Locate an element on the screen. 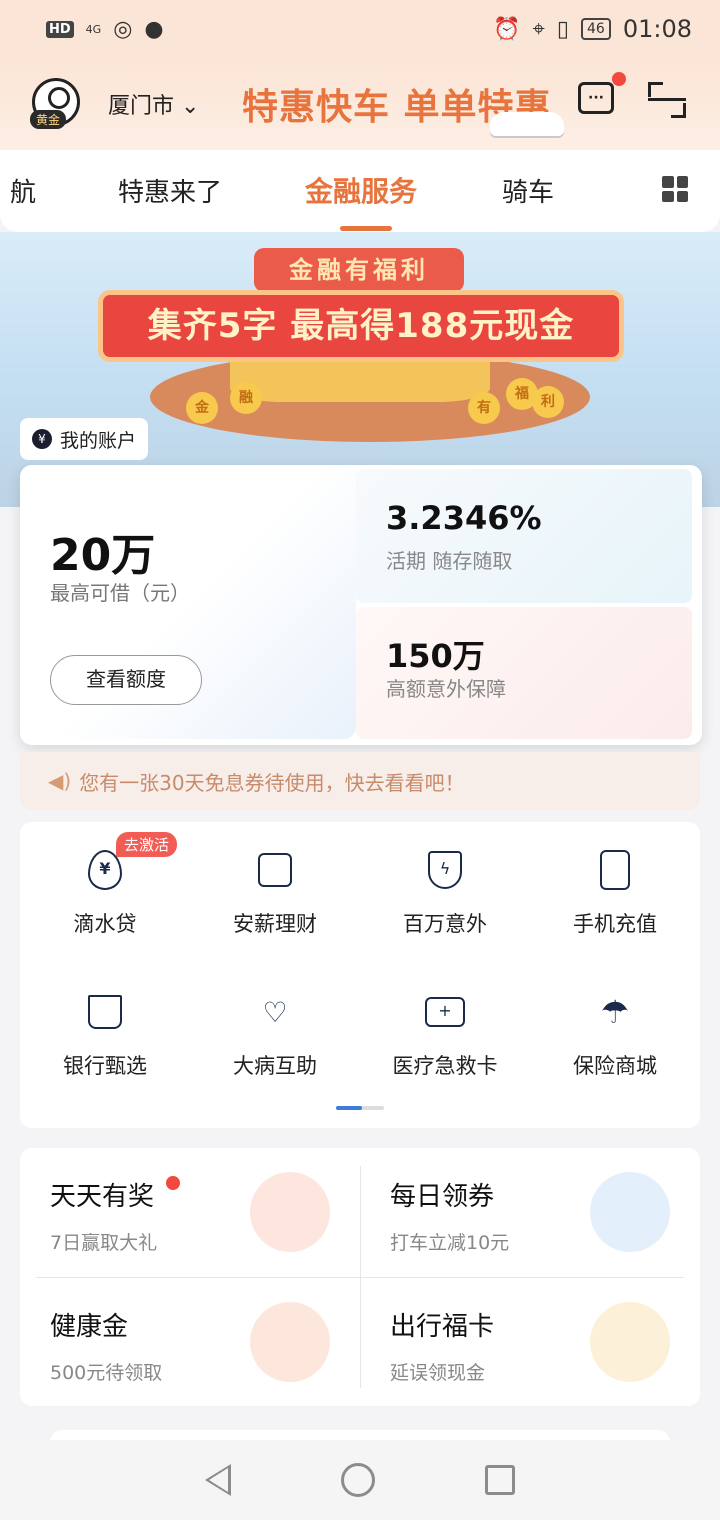 The height and width of the screenshot is (1520, 720). coupon-notice: ◀) 您有一张30天免息券待使用，快去看看吧！ is located at coordinates (360, 781).